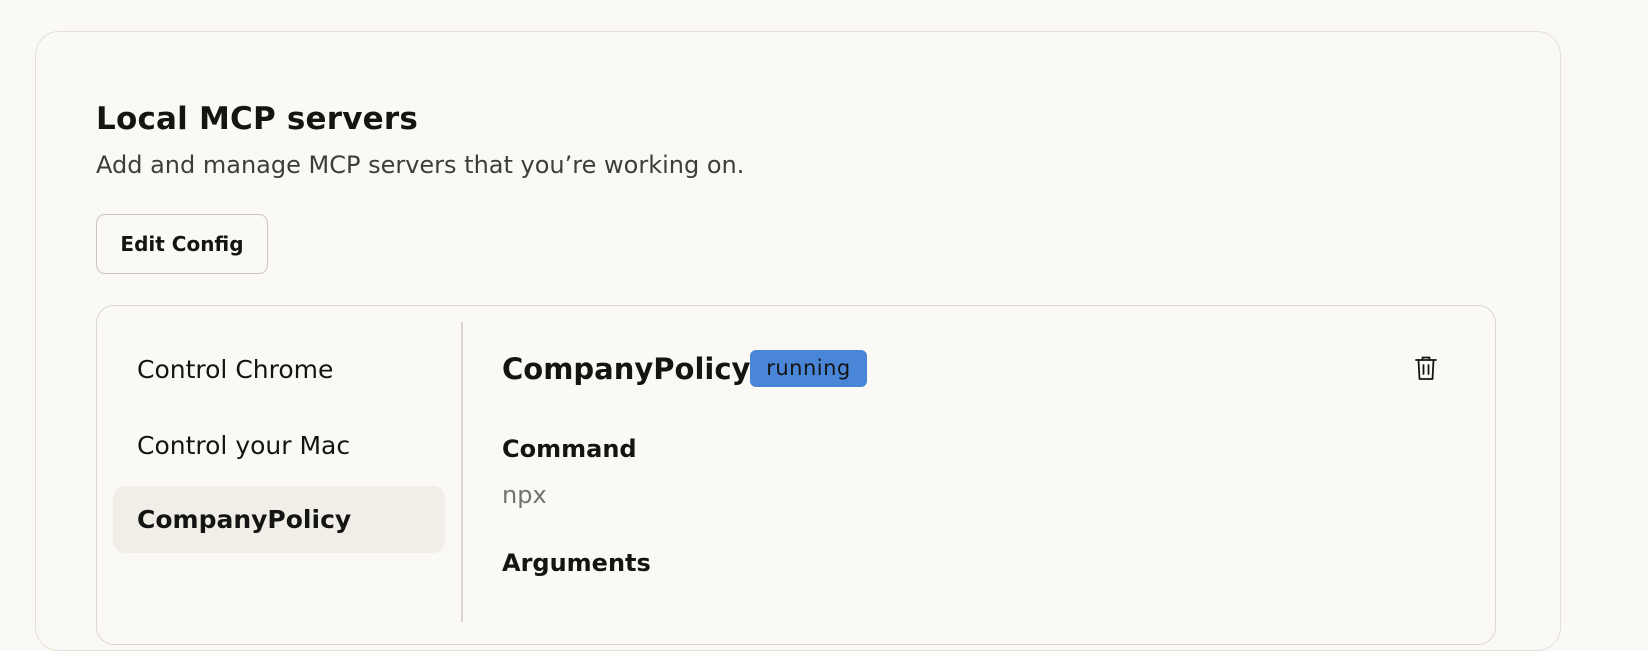  What do you see at coordinates (182, 244) in the screenshot?
I see `edit-config-button: Edit Config` at bounding box center [182, 244].